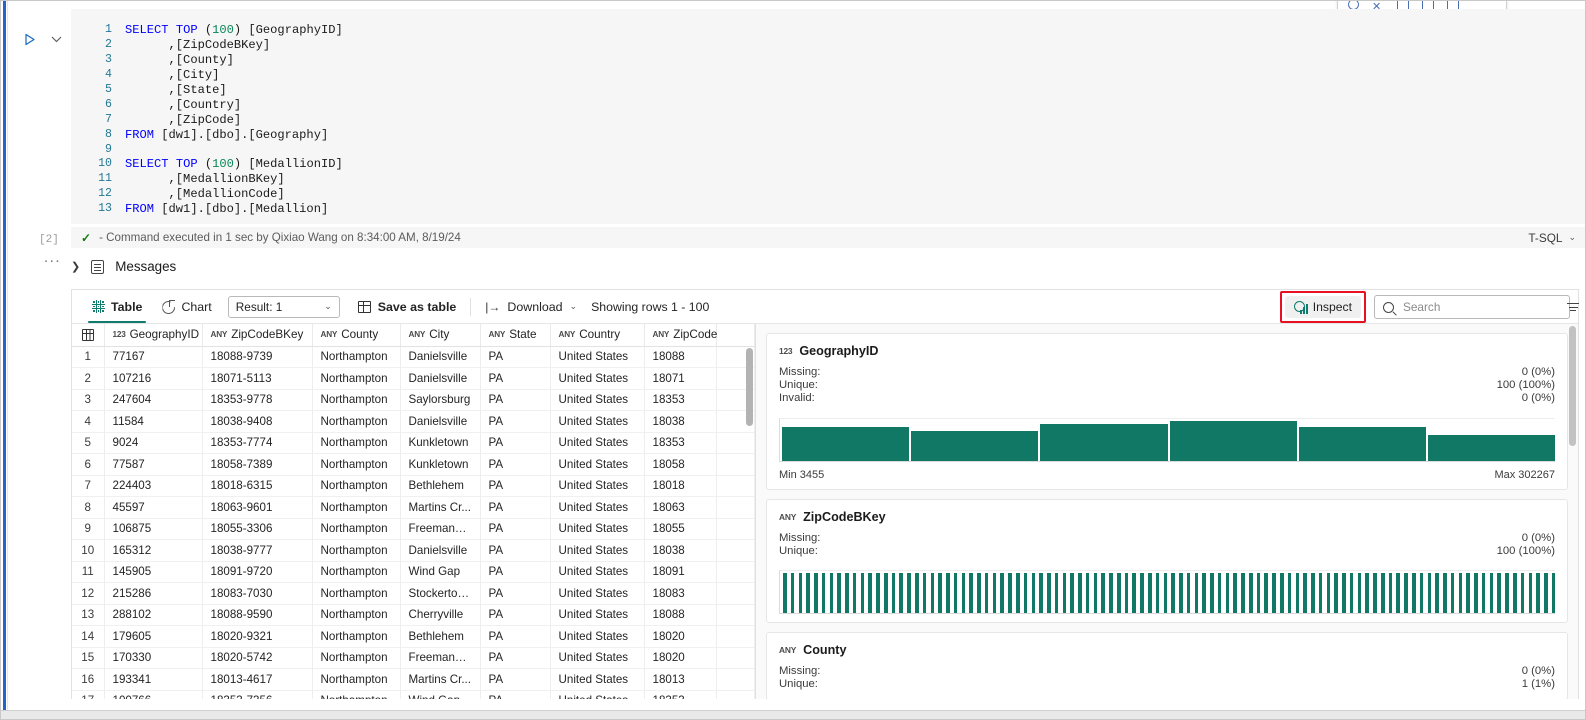 This screenshot has width=1586, height=720. Describe the element at coordinates (123, 266) in the screenshot. I see `messages-section-toggle: ❯ Messages` at that location.